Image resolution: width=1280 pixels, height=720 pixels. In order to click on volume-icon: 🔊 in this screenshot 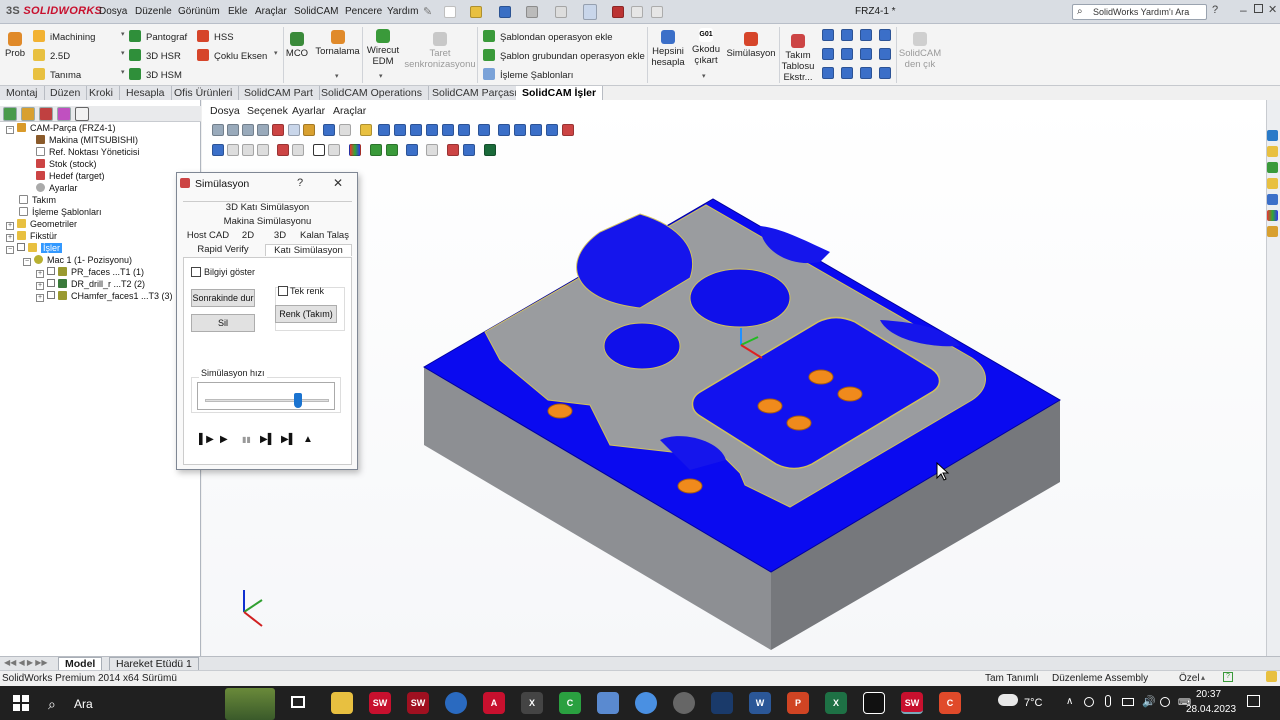, I will do `click(1149, 701)`.